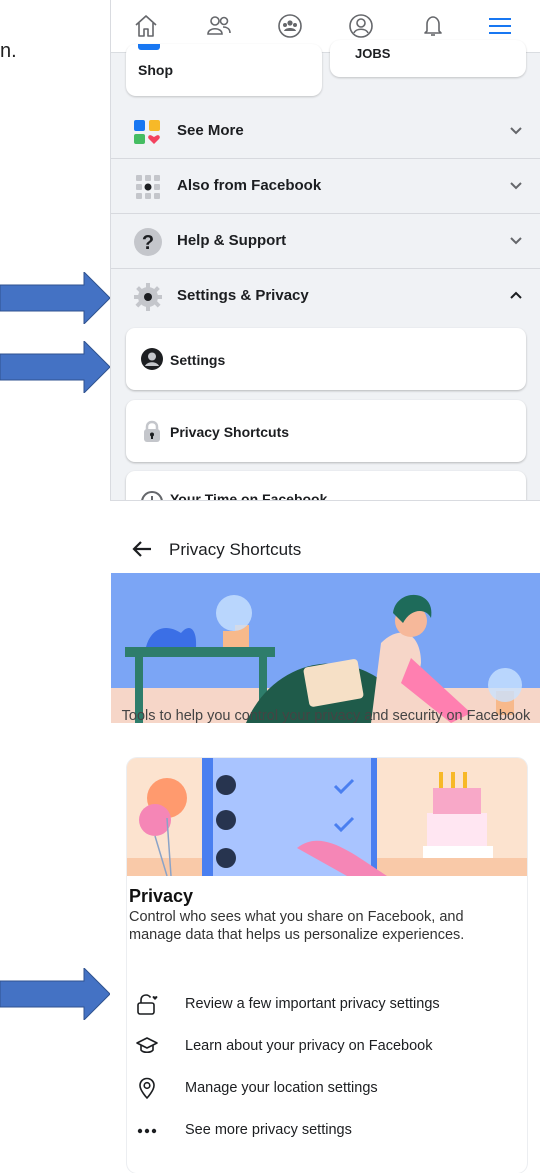  I want to click on review-privacy-settings-item: Review a few important privacy settings, so click(325, 1005).